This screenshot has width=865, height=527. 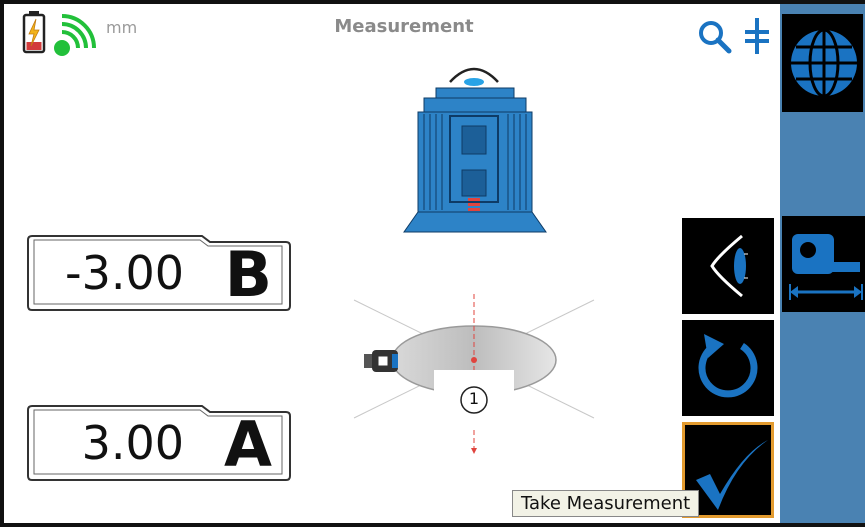 I want to click on align-icon, so click(x=757, y=36).